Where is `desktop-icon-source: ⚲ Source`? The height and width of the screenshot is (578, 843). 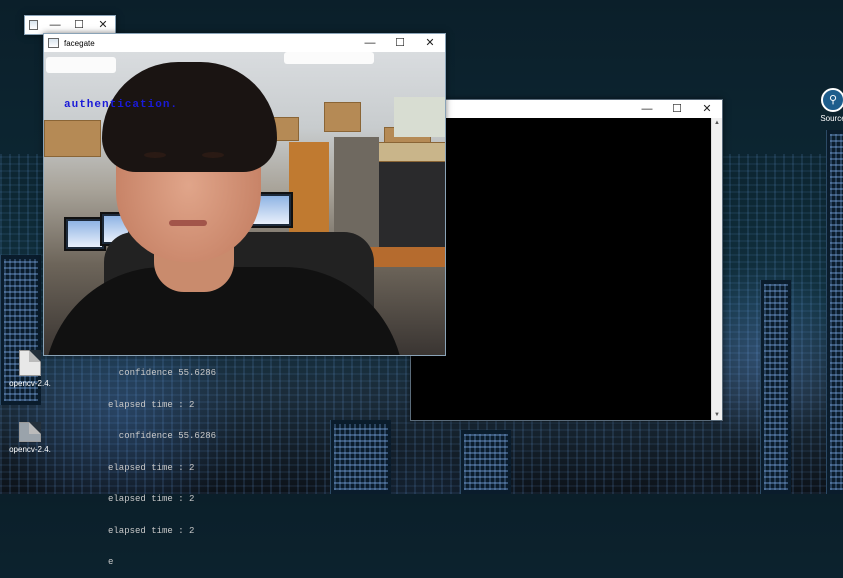
desktop-icon-source: ⚲ Source is located at coordinates (830, 105).